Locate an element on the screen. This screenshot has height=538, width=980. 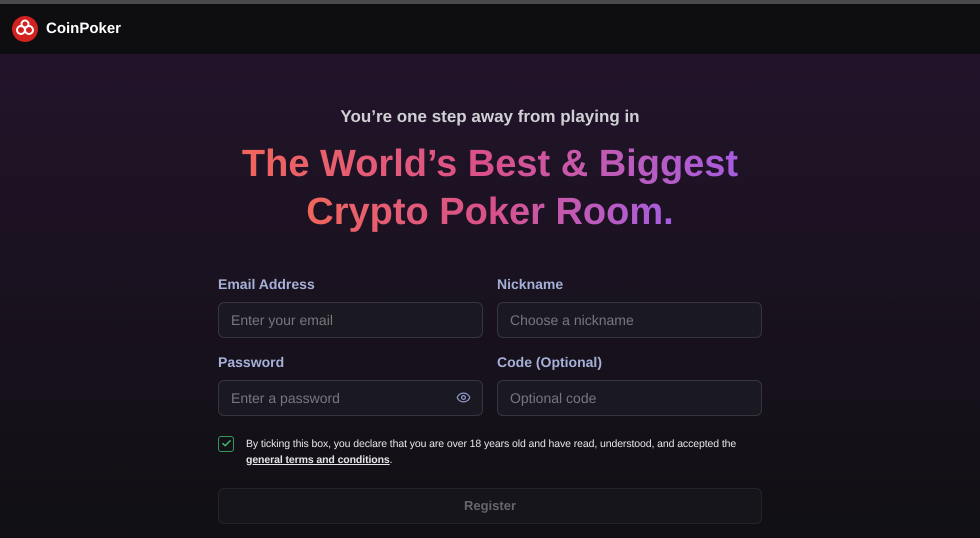
brand-name: CoinPoker is located at coordinates (84, 28).